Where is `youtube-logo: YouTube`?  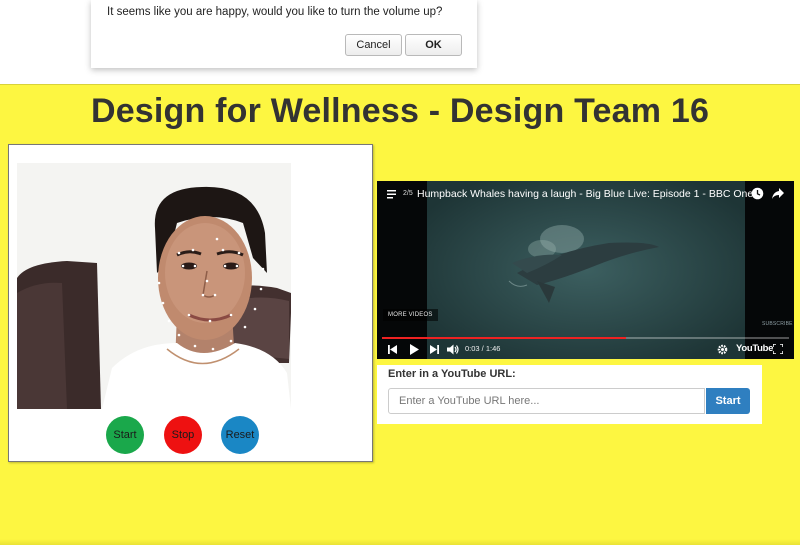 youtube-logo: YouTube is located at coordinates (754, 348).